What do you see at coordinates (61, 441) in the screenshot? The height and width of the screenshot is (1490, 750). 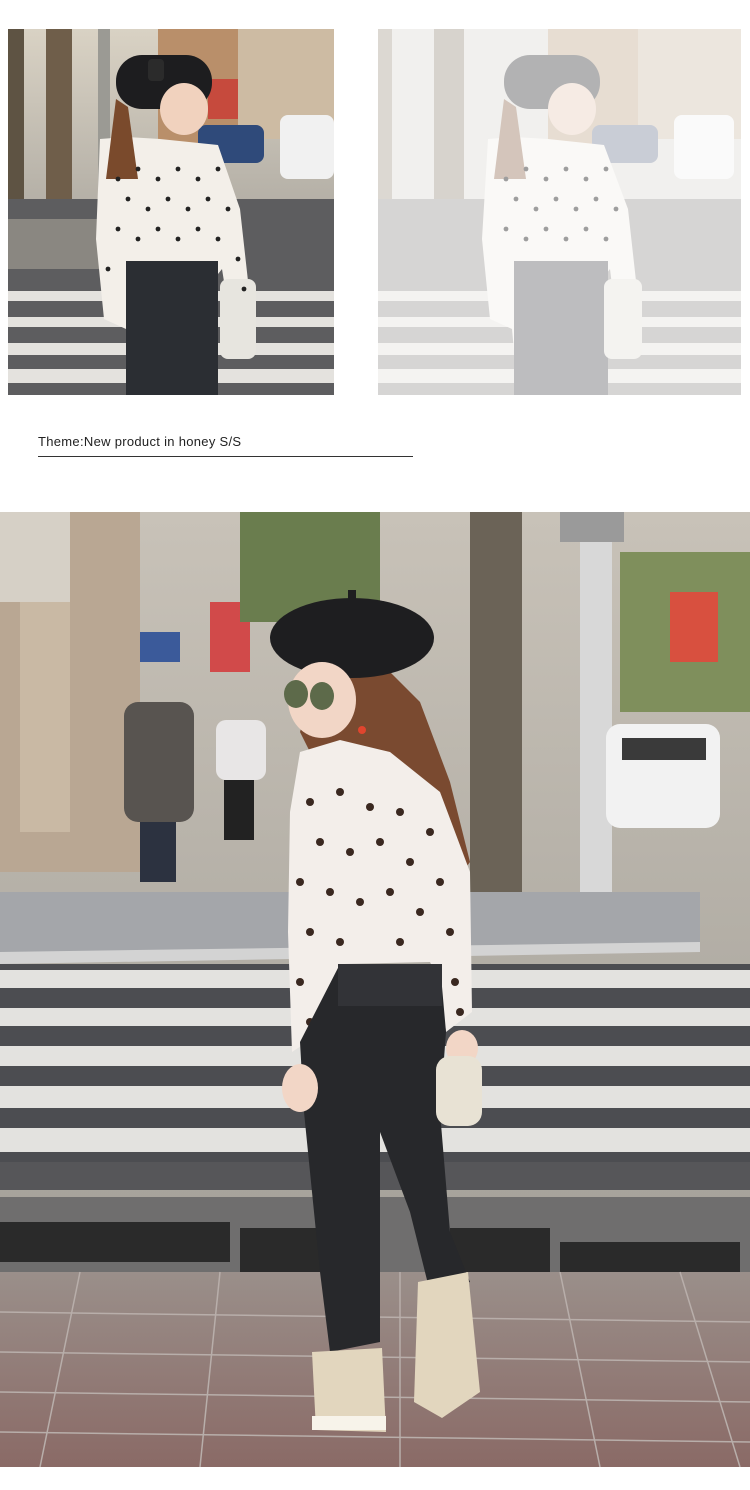 I see `theme-prefix: Theme:` at bounding box center [61, 441].